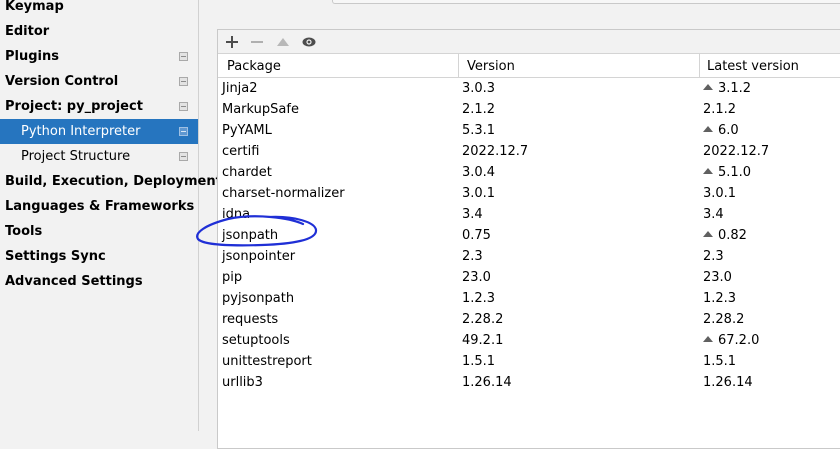 The width and height of the screenshot is (840, 449). What do you see at coordinates (529, 341) in the screenshot?
I see `table-row: setuptools 49.2.1 67.2.0` at bounding box center [529, 341].